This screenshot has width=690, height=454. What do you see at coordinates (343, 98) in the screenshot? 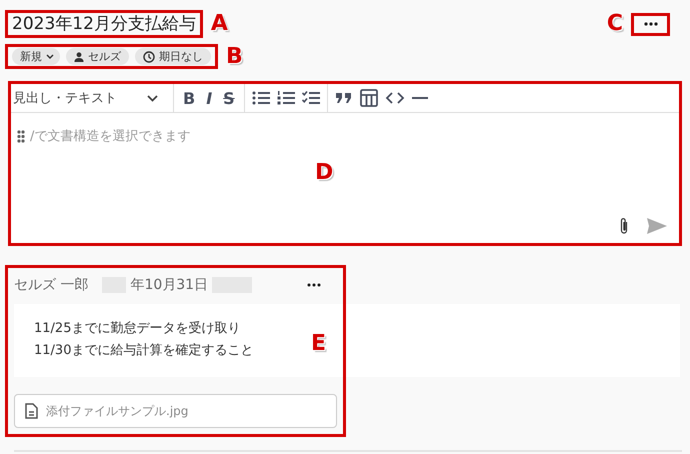
I see `quote-icon` at bounding box center [343, 98].